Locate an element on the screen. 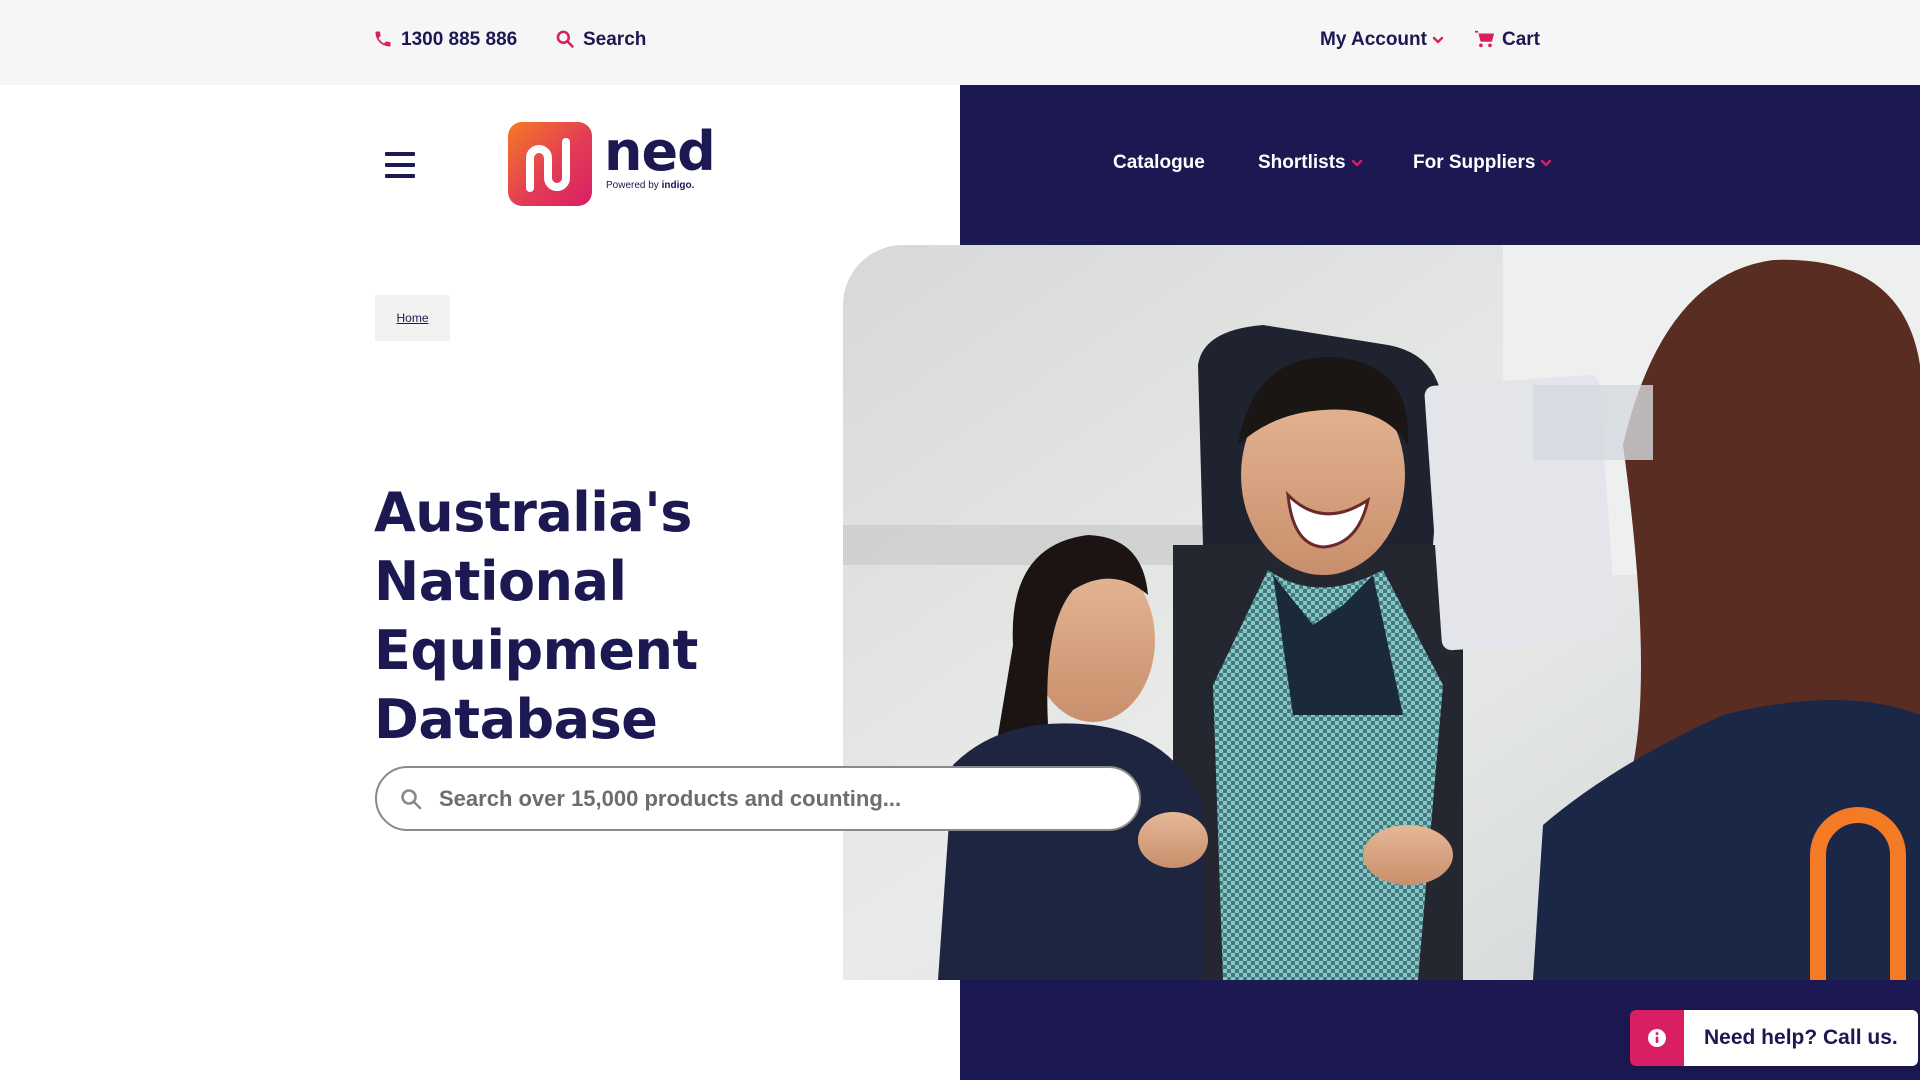 The image size is (1920, 1080). phone-icon is located at coordinates (384, 40).